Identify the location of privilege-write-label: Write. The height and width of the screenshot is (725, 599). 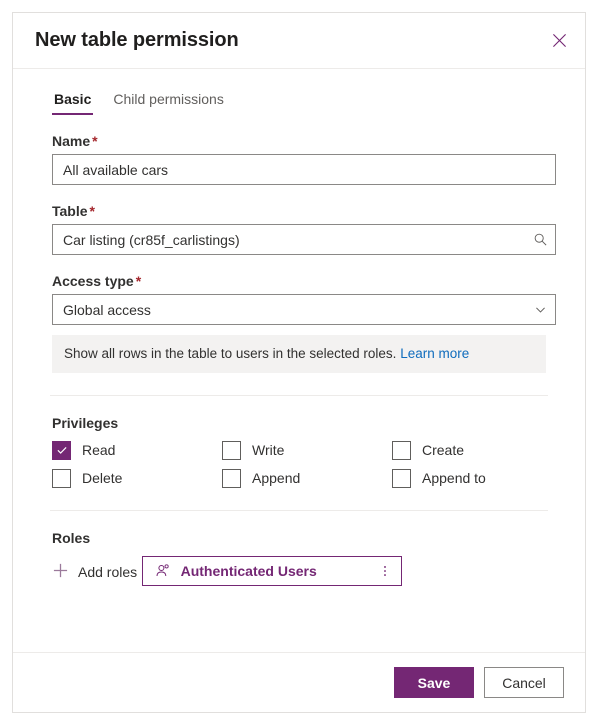
(268, 450).